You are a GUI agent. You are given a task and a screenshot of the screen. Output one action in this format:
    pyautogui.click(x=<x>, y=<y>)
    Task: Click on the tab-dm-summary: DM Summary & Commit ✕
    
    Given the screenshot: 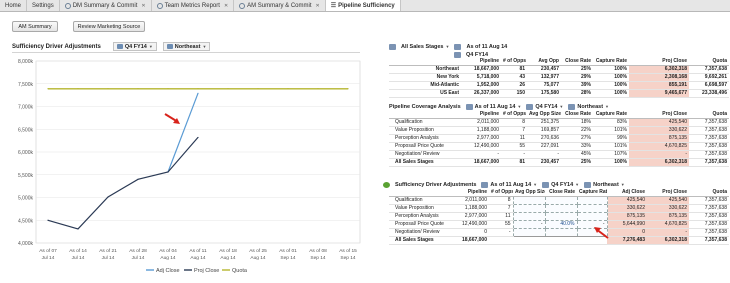 What is the action you would take?
    pyautogui.click(x=106, y=5)
    